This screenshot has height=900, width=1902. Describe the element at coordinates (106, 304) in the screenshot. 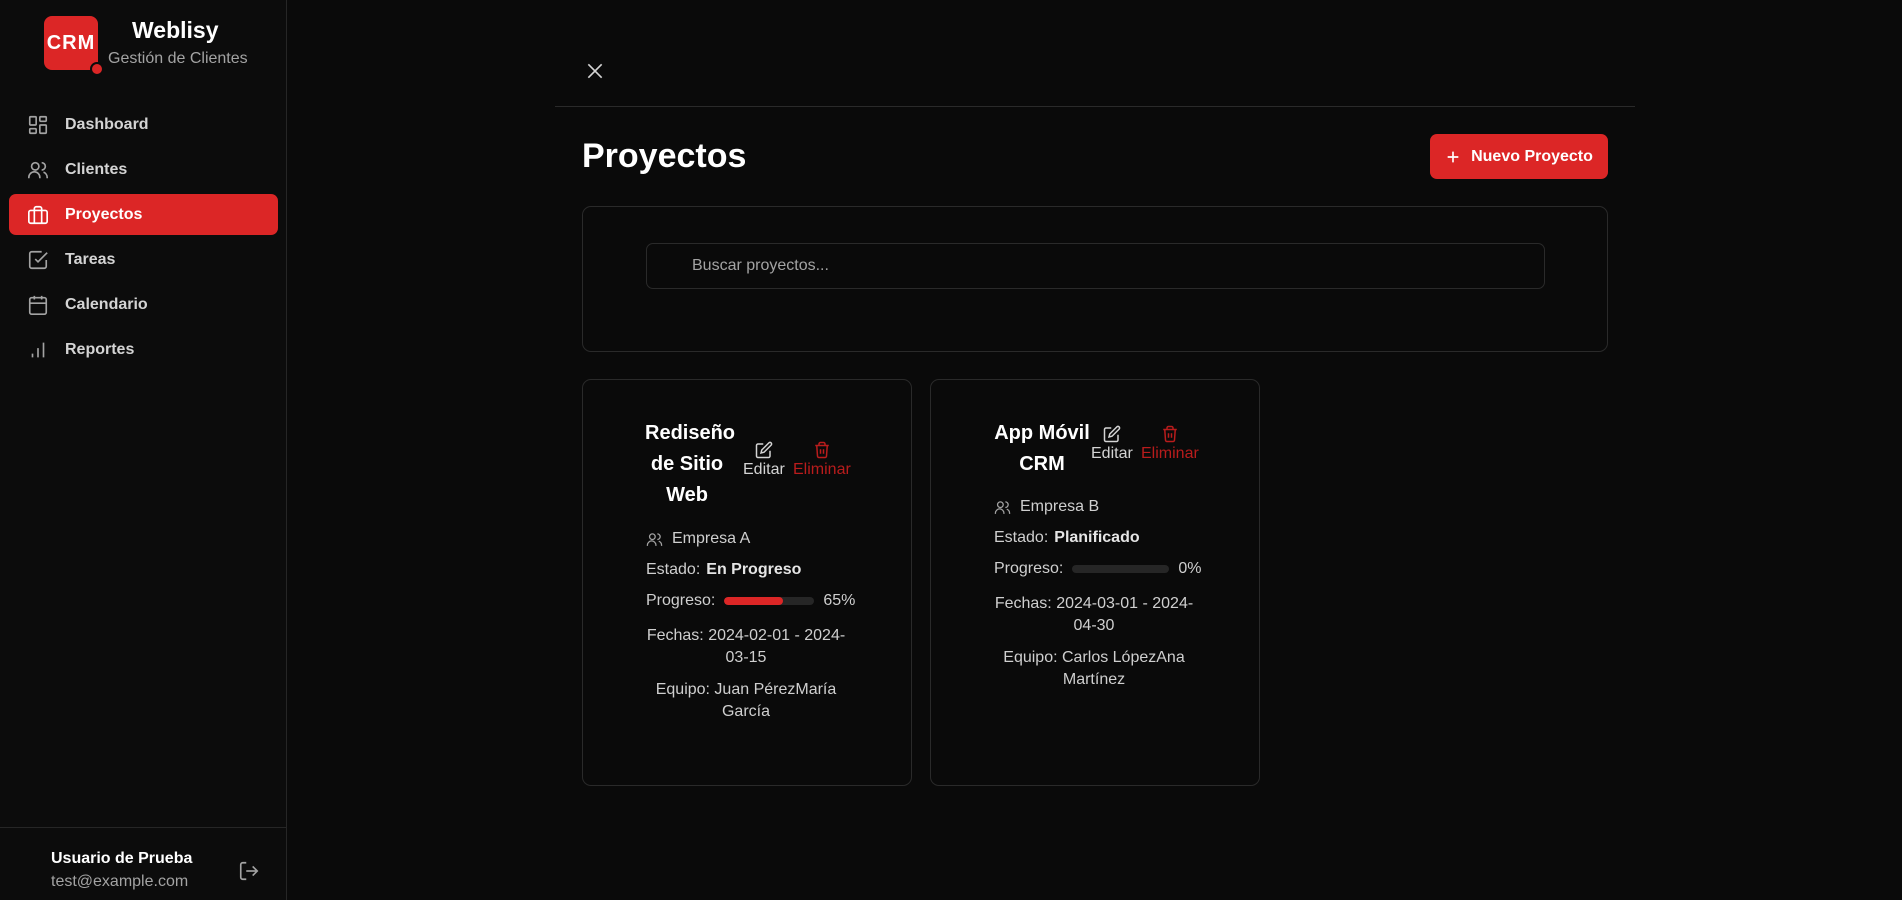

I see `sidebar-item-label: Calendario` at that location.